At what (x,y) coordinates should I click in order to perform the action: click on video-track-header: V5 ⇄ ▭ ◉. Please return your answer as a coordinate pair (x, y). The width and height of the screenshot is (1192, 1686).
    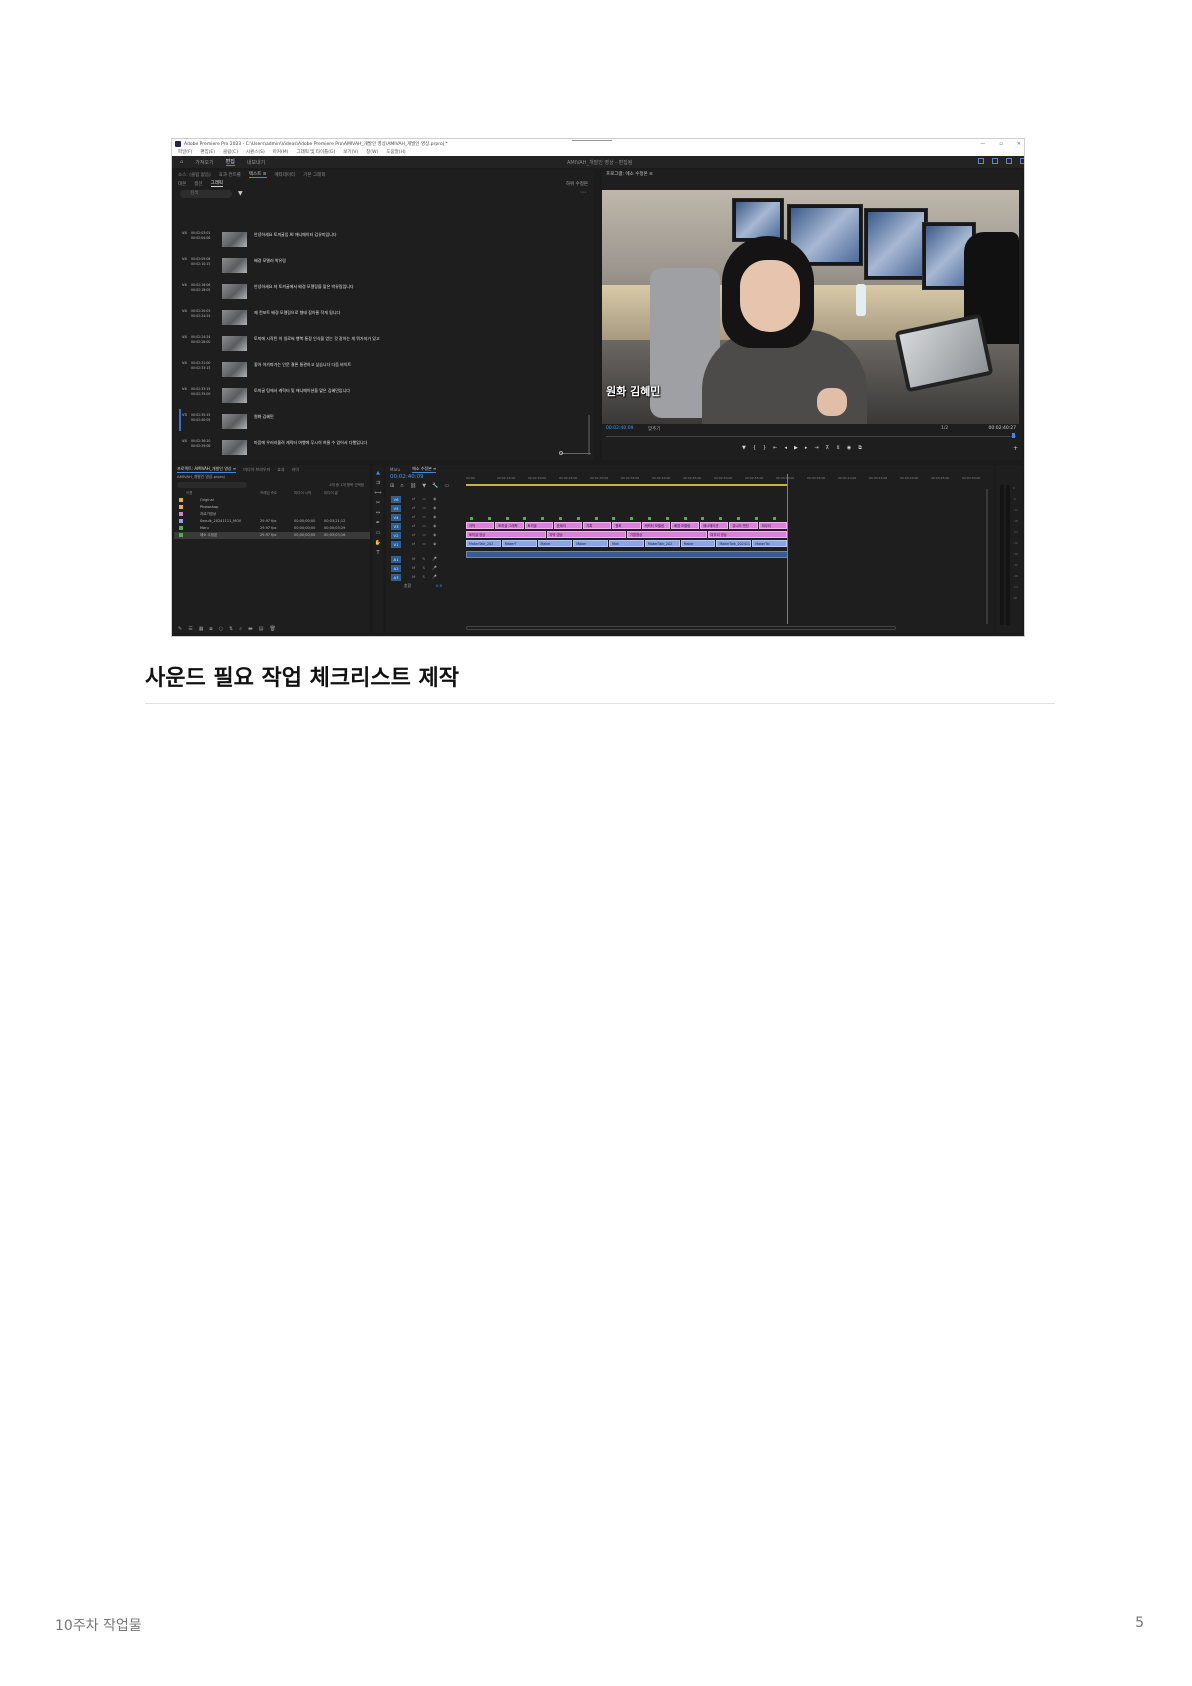
    Looking at the image, I should click on (426, 508).